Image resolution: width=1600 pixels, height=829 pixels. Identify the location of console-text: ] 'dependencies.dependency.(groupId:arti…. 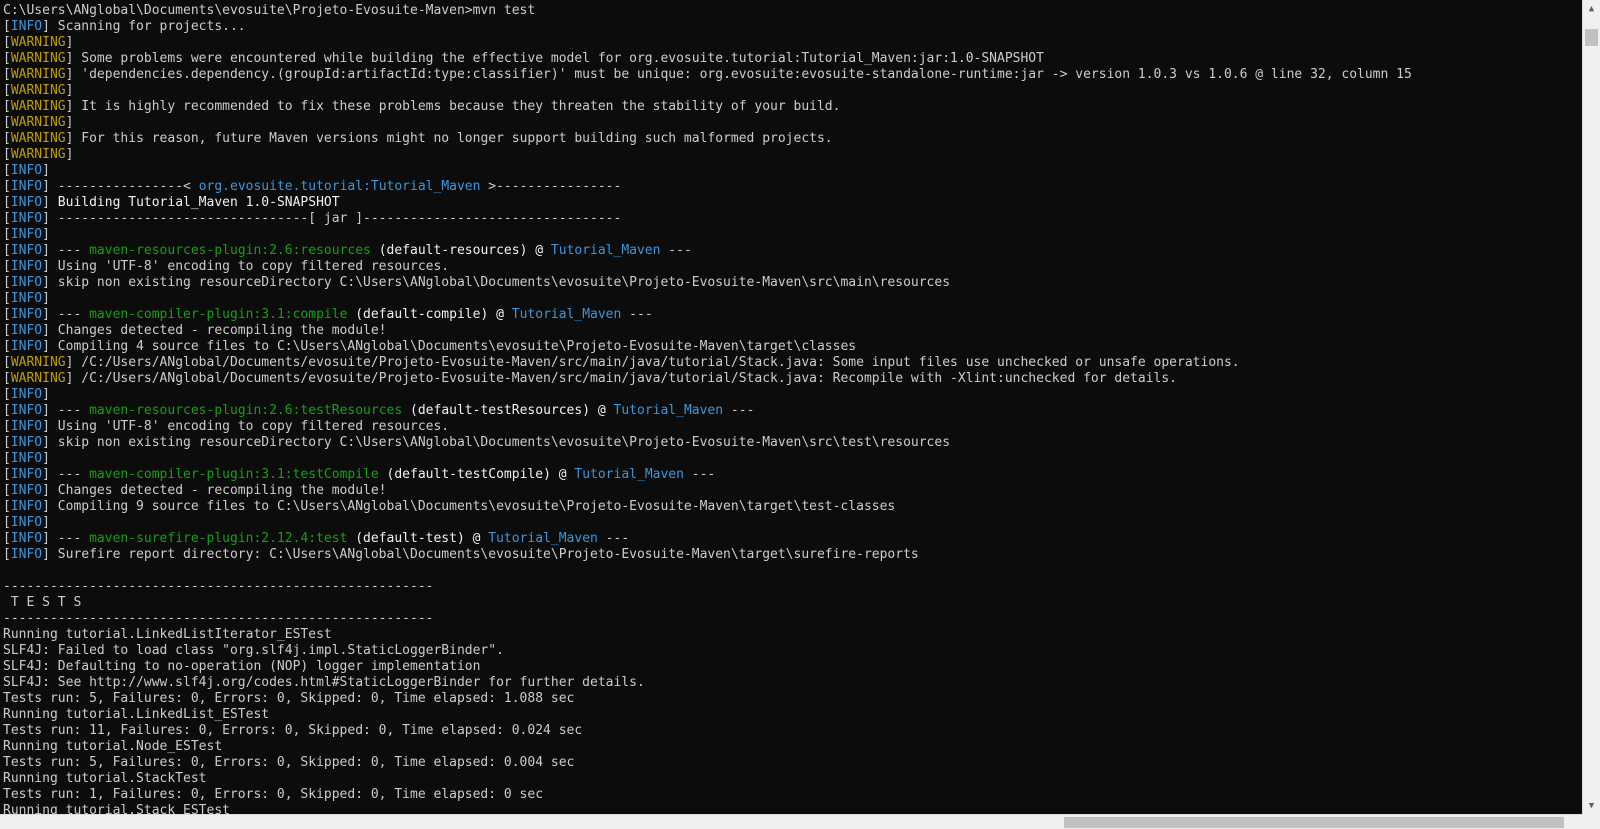
(738, 74).